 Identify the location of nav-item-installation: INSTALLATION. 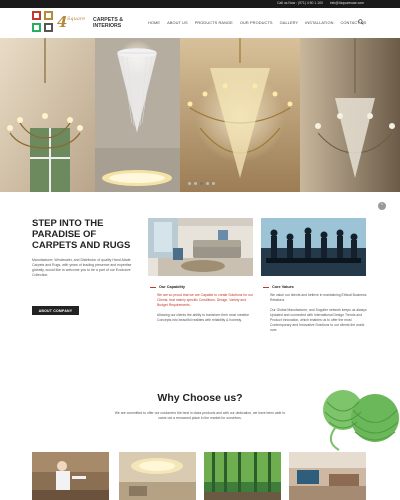
(319, 22).